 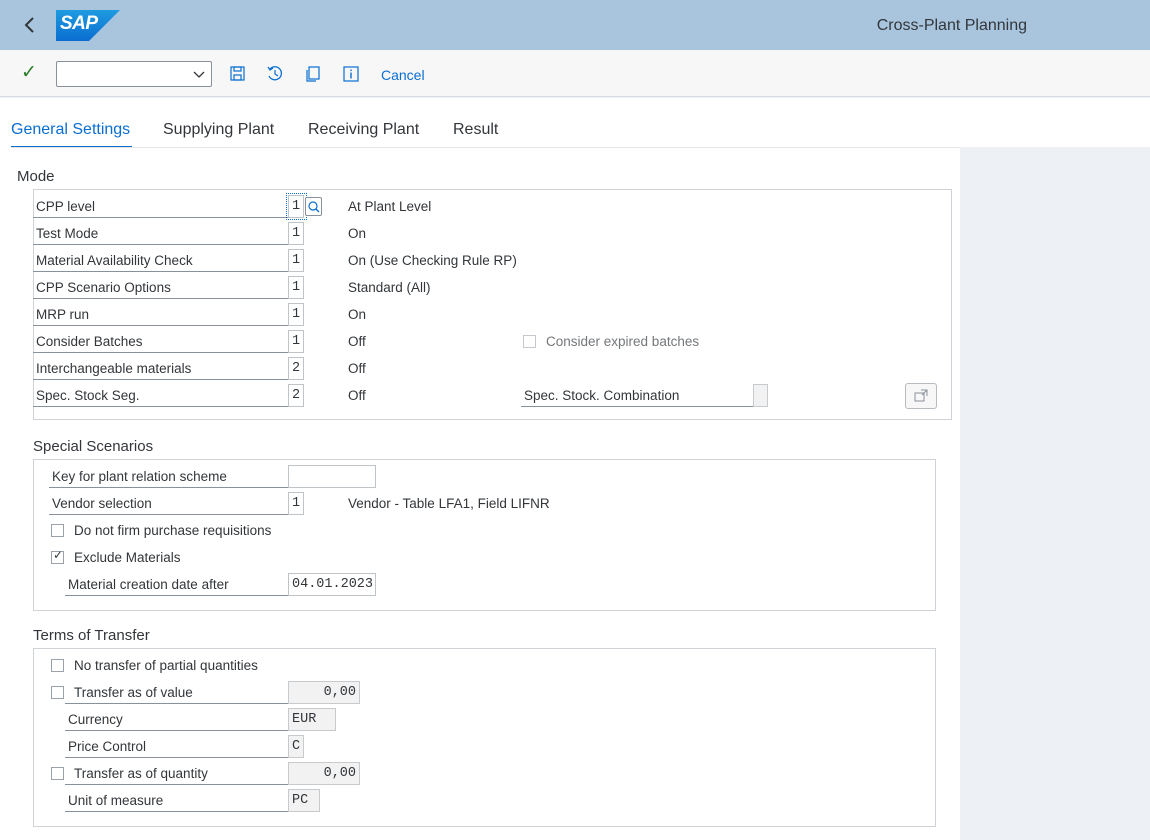 I want to click on open-external-icon, so click(x=921, y=395).